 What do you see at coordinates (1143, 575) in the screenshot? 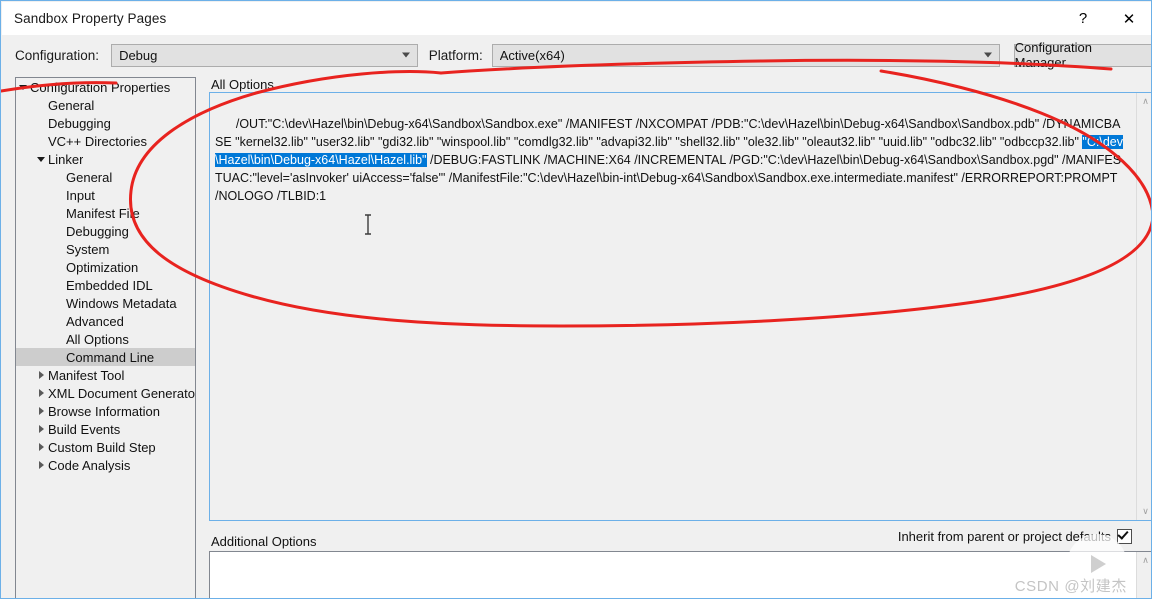
I see `additional-options-scrollbar: ∧` at bounding box center [1143, 575].